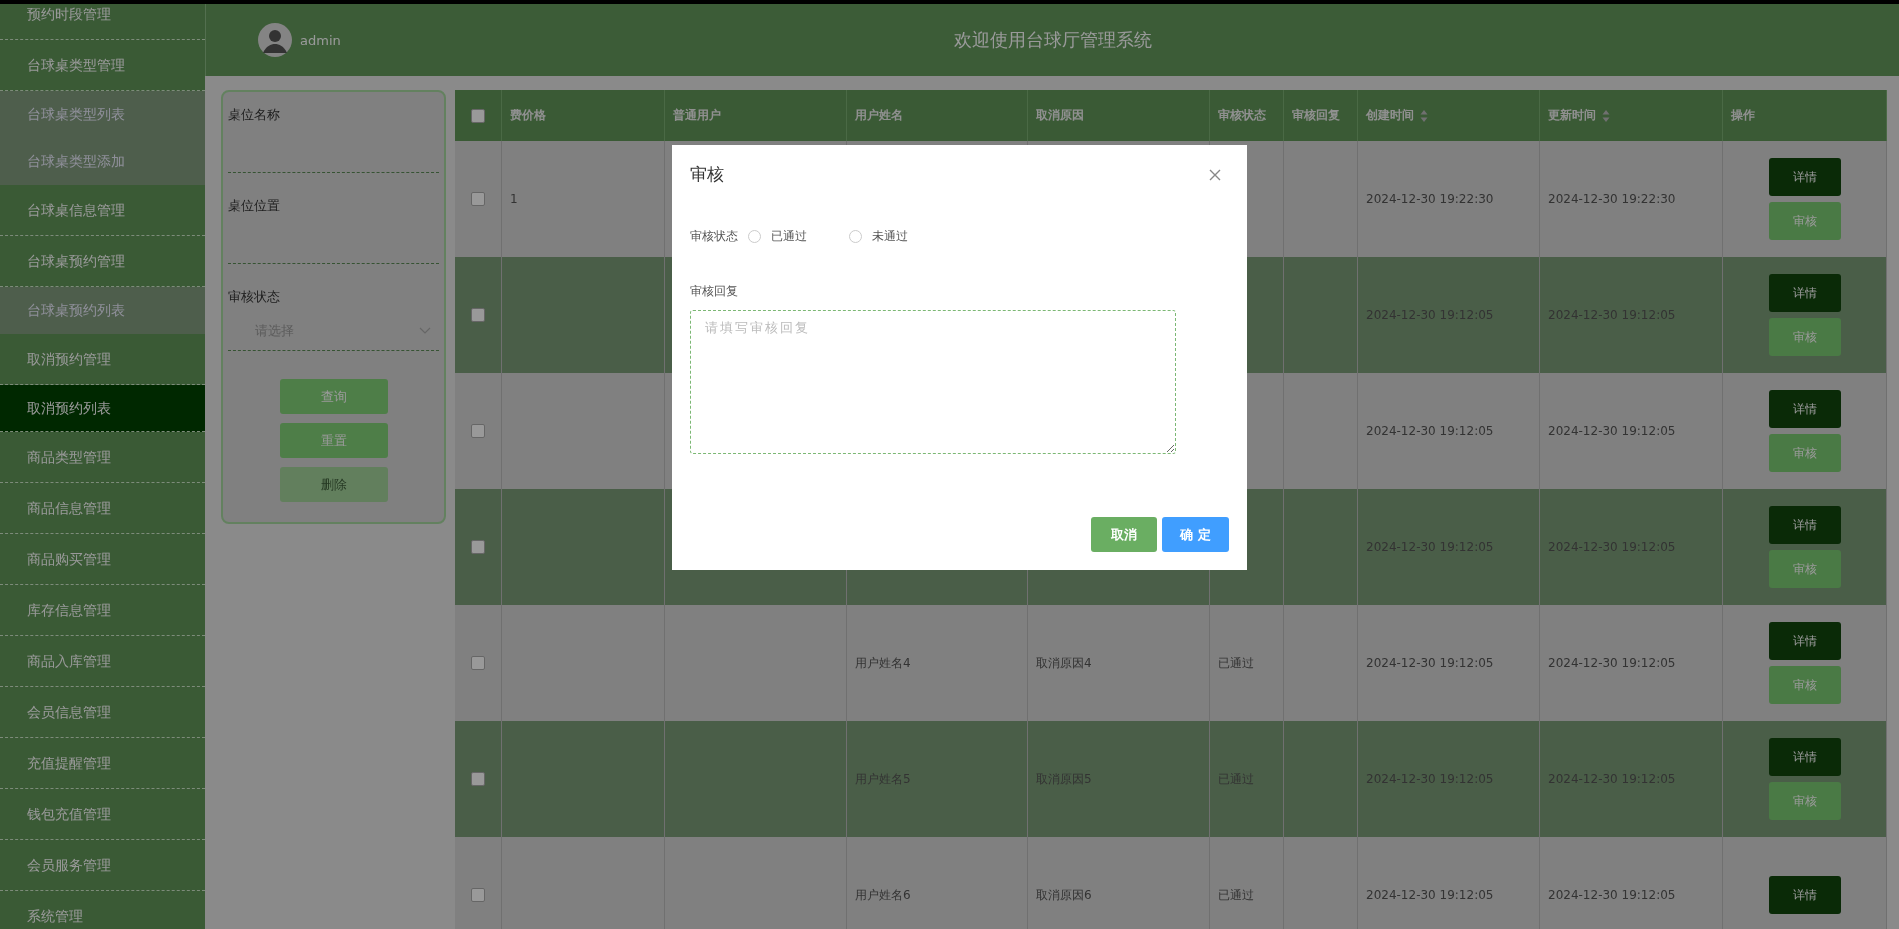  What do you see at coordinates (1124, 534) in the screenshot?
I see `cancel-button: 取消` at bounding box center [1124, 534].